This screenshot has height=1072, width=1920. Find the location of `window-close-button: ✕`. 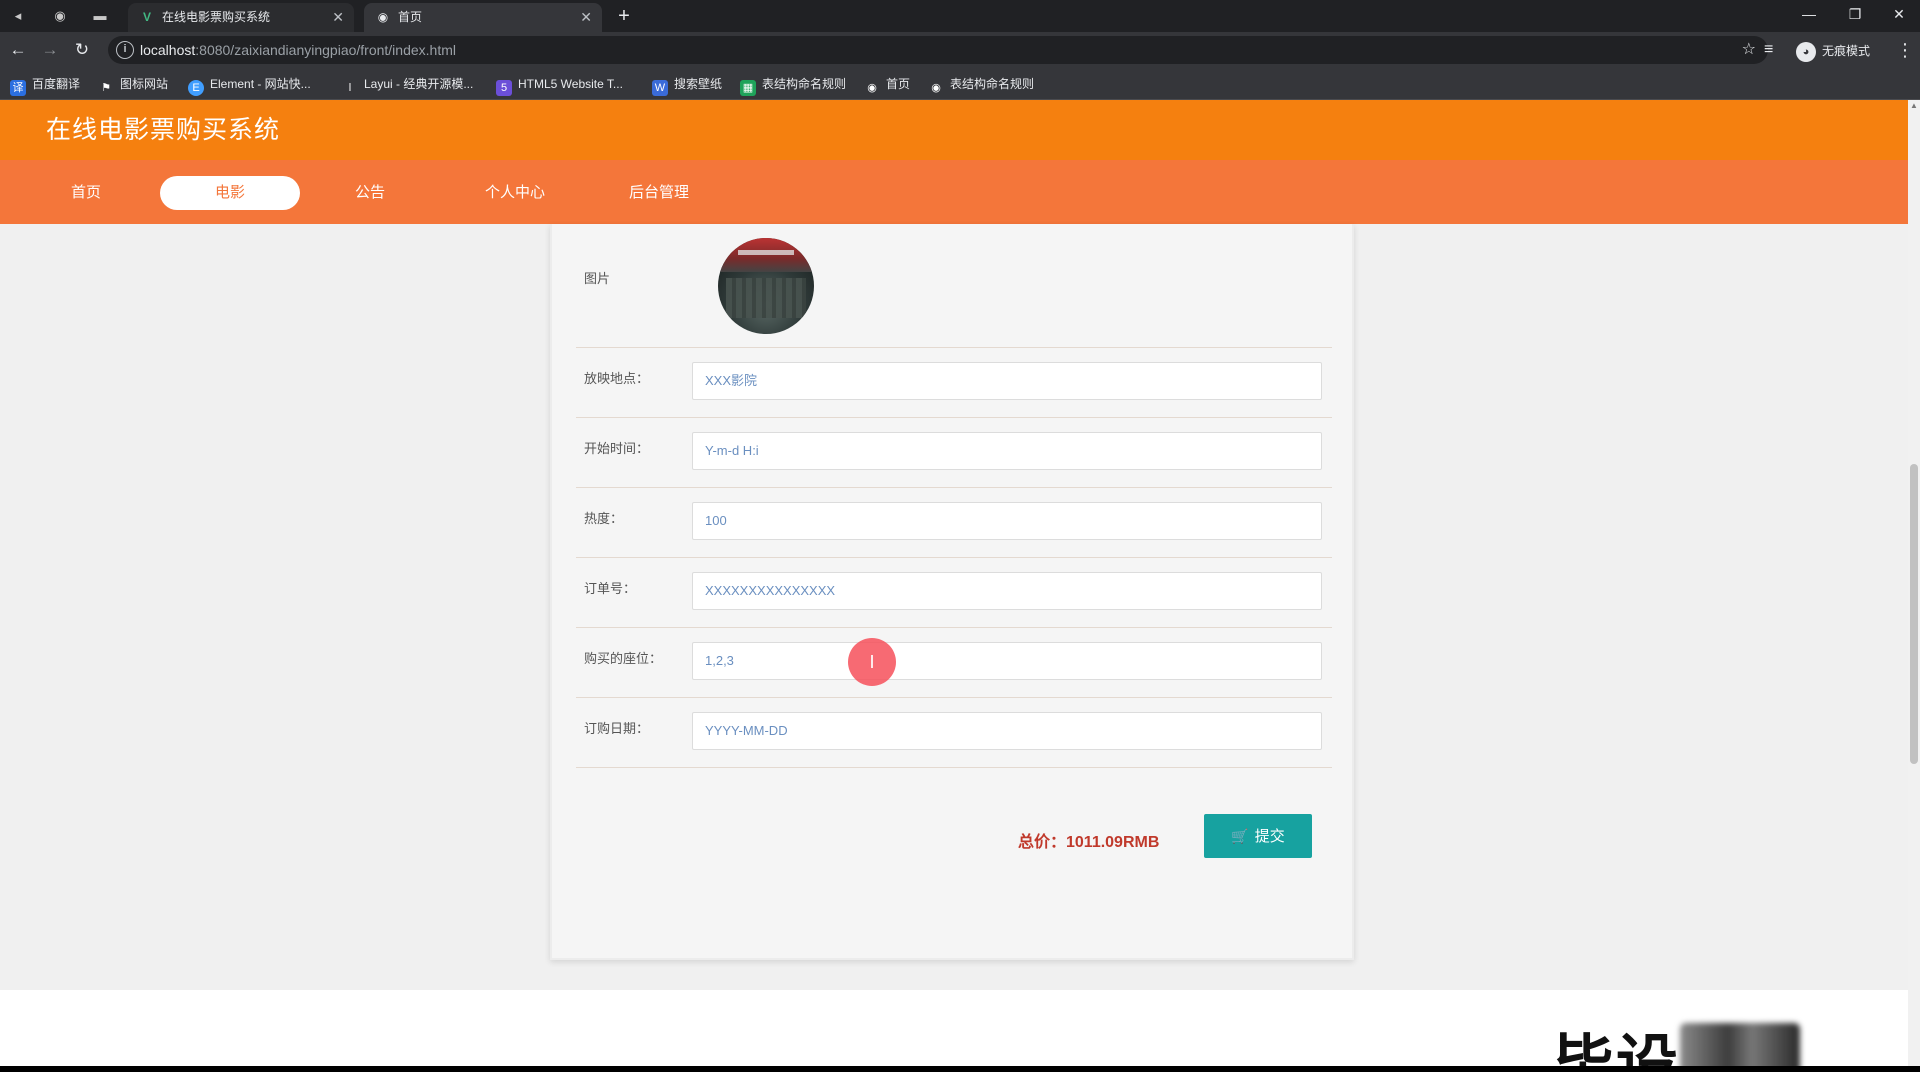

window-close-button: ✕ is located at coordinates (1899, 15).